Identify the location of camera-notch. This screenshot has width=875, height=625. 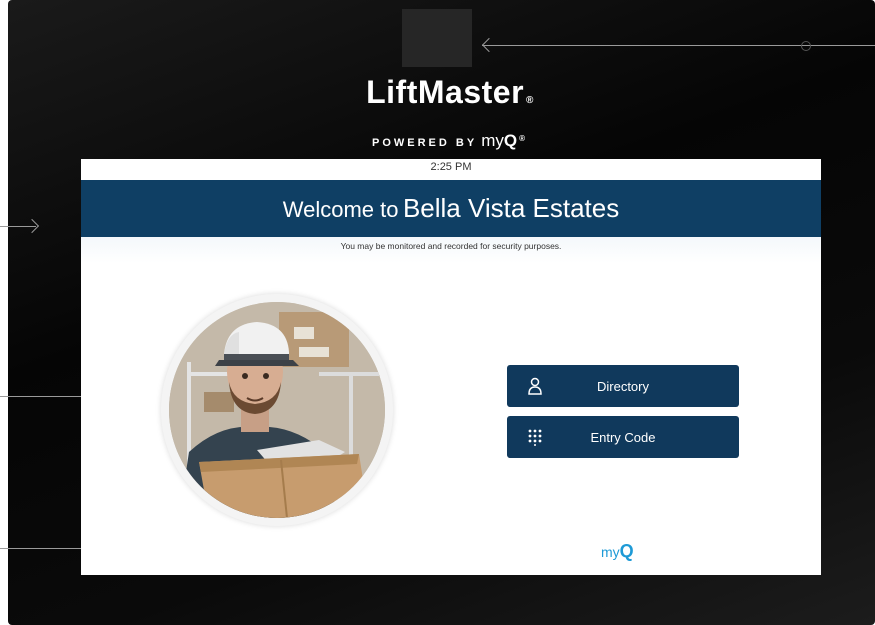
(437, 38).